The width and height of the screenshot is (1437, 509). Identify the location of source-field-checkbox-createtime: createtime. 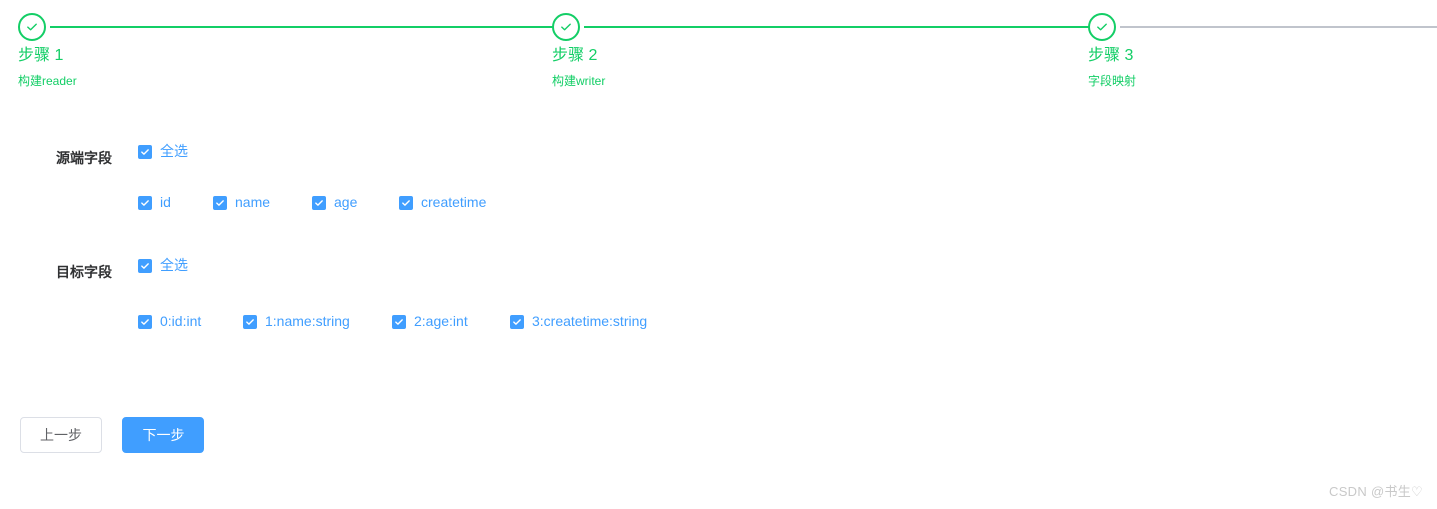
(442, 202).